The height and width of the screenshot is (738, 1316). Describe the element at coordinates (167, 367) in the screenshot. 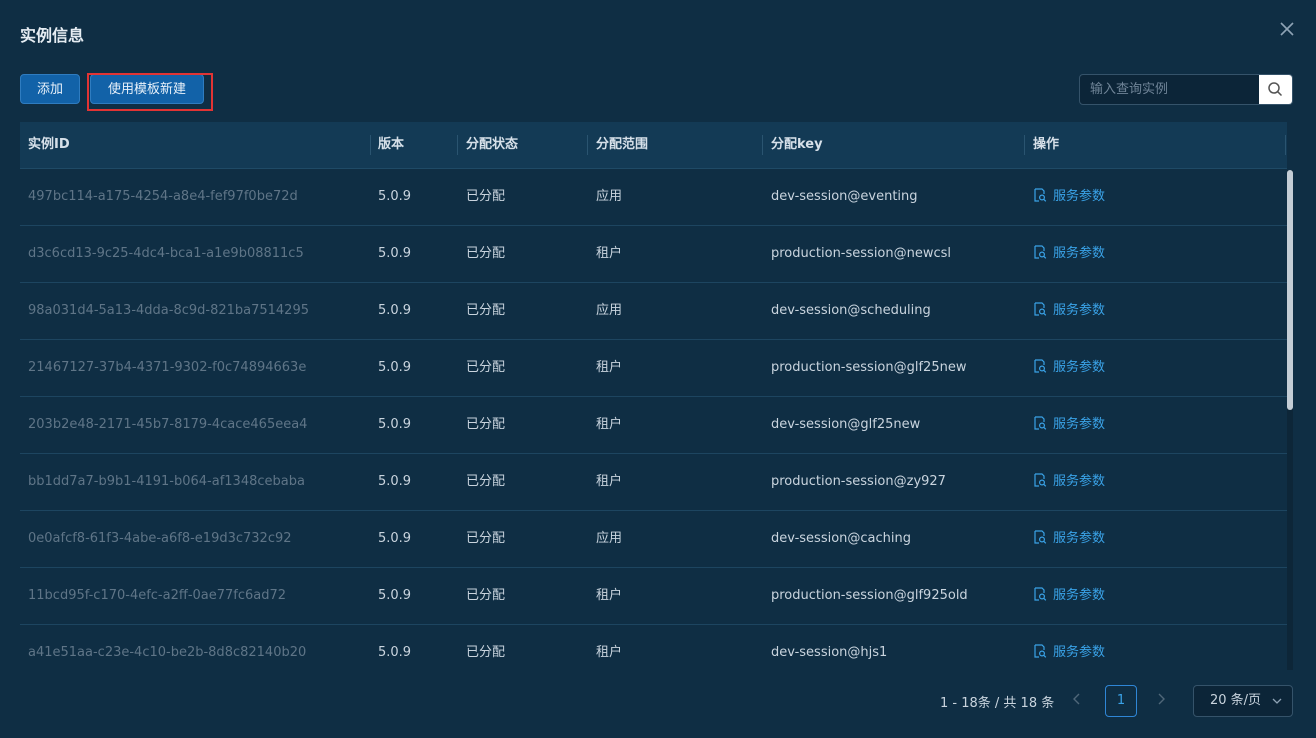

I see `cell-instance-id: 21467127-37b4-4371-9302-f0c74894663e` at that location.